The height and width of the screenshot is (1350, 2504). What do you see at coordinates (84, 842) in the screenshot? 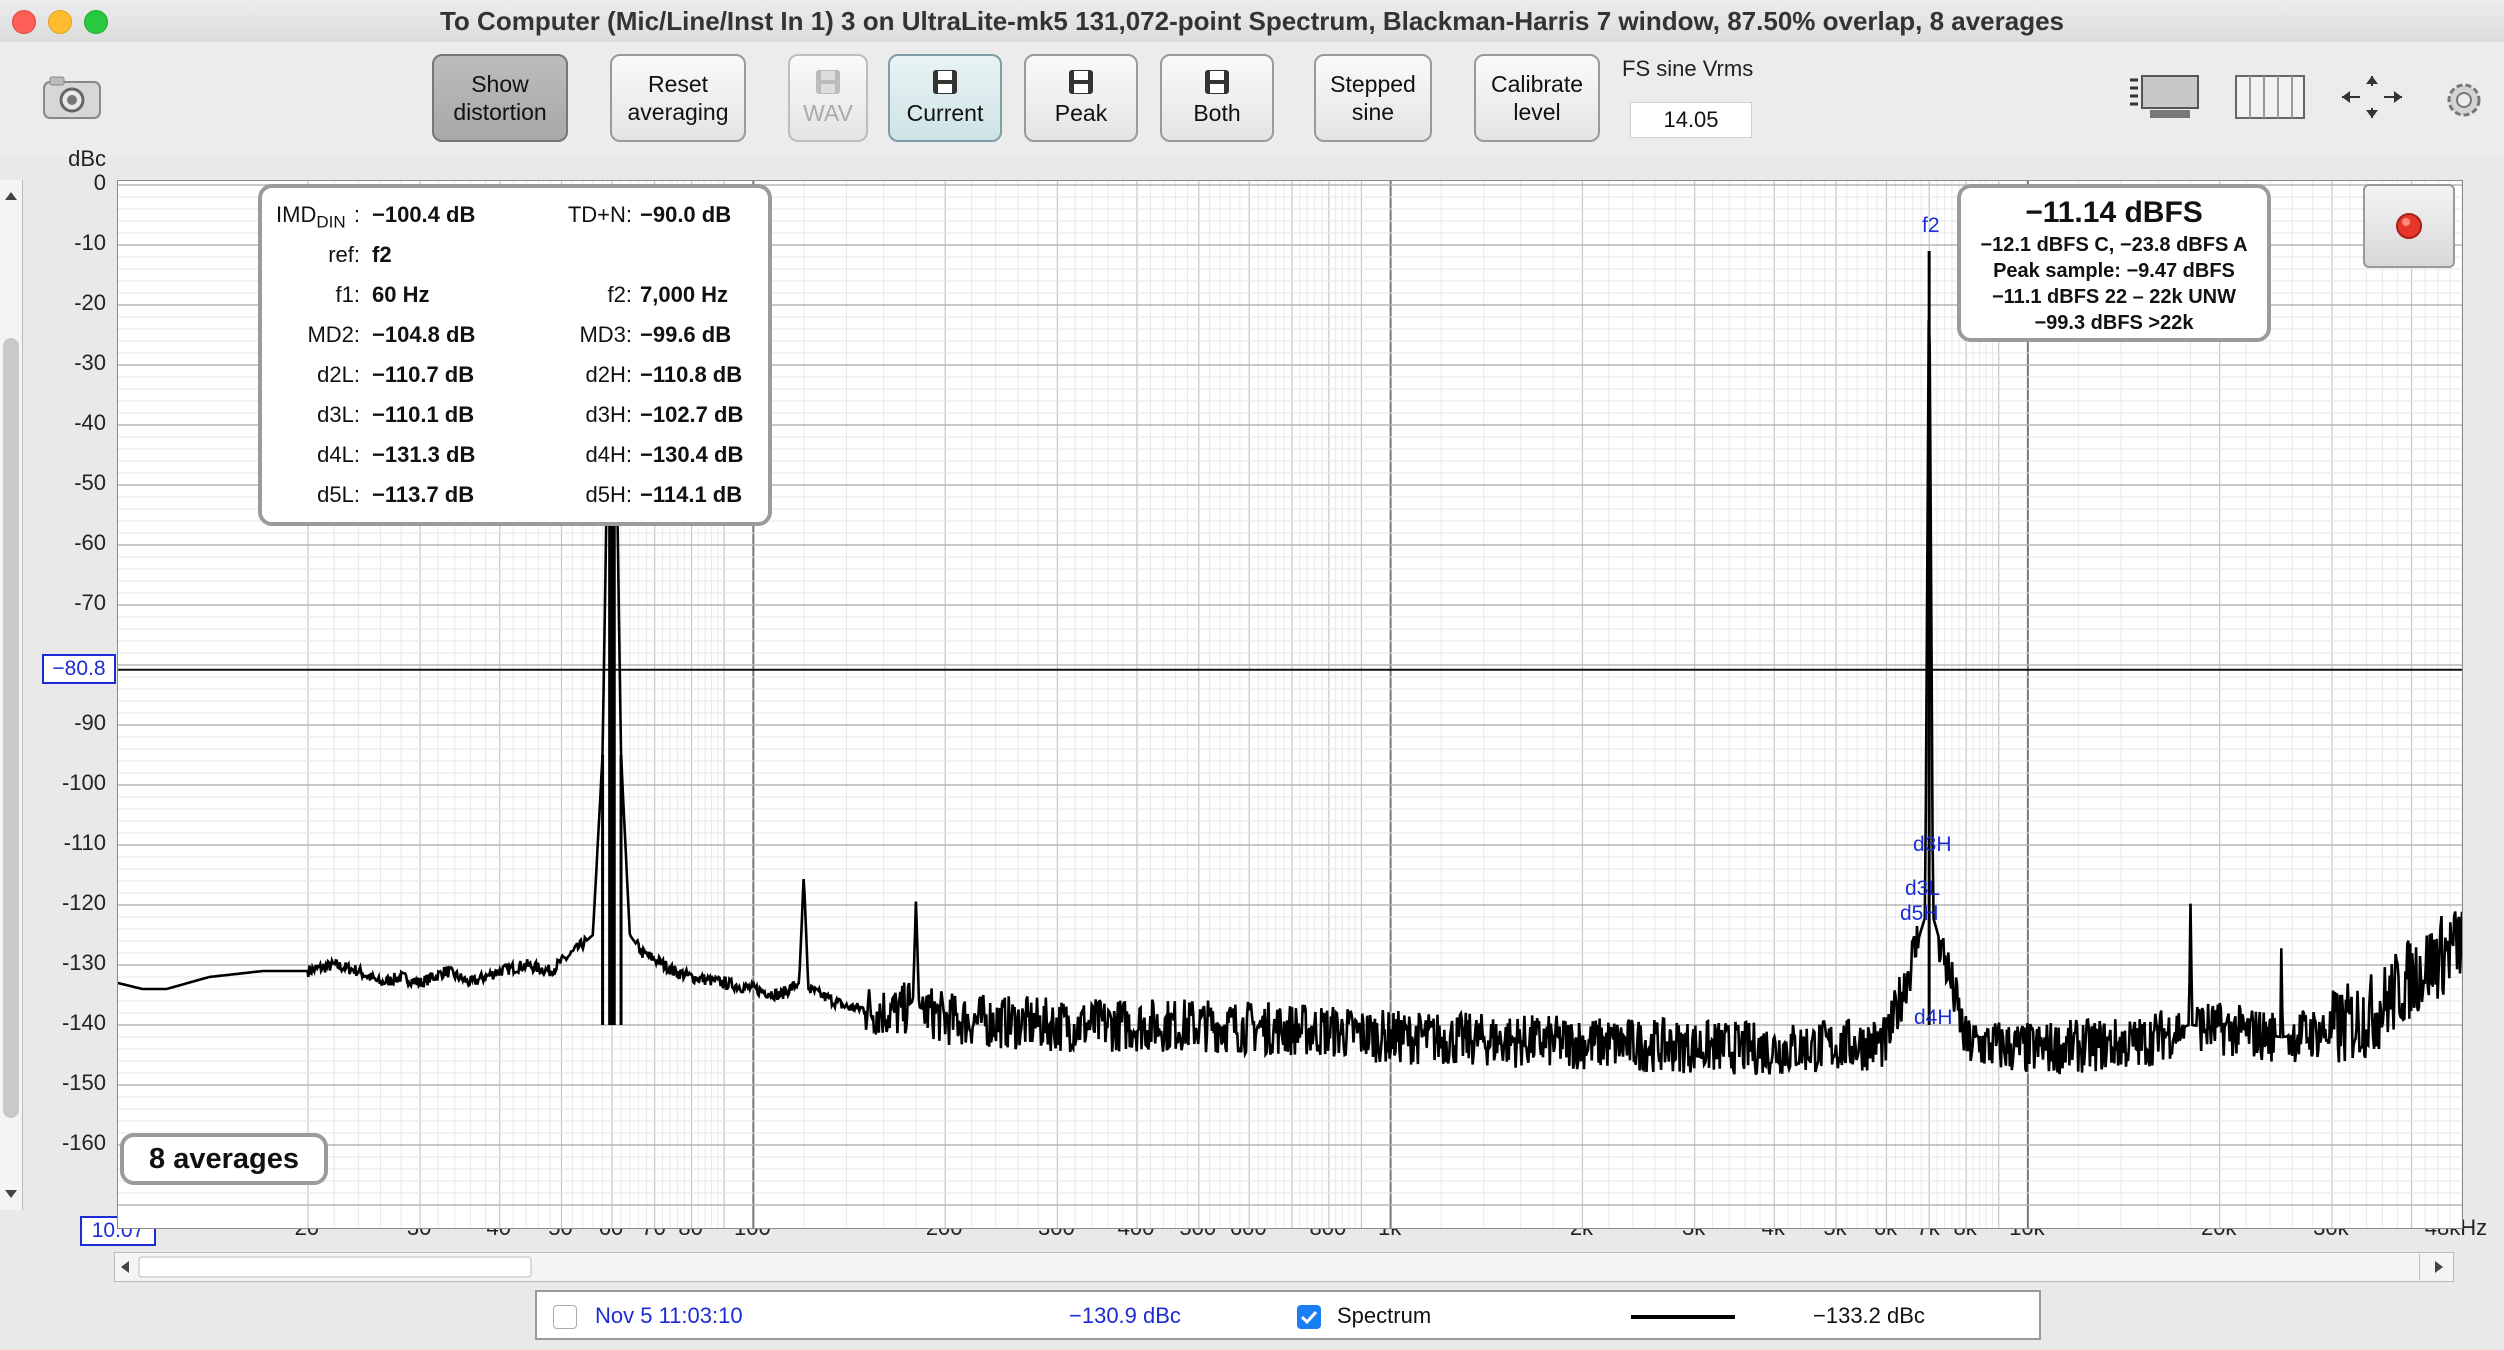
I see `y-tick-label: -110` at bounding box center [84, 842].